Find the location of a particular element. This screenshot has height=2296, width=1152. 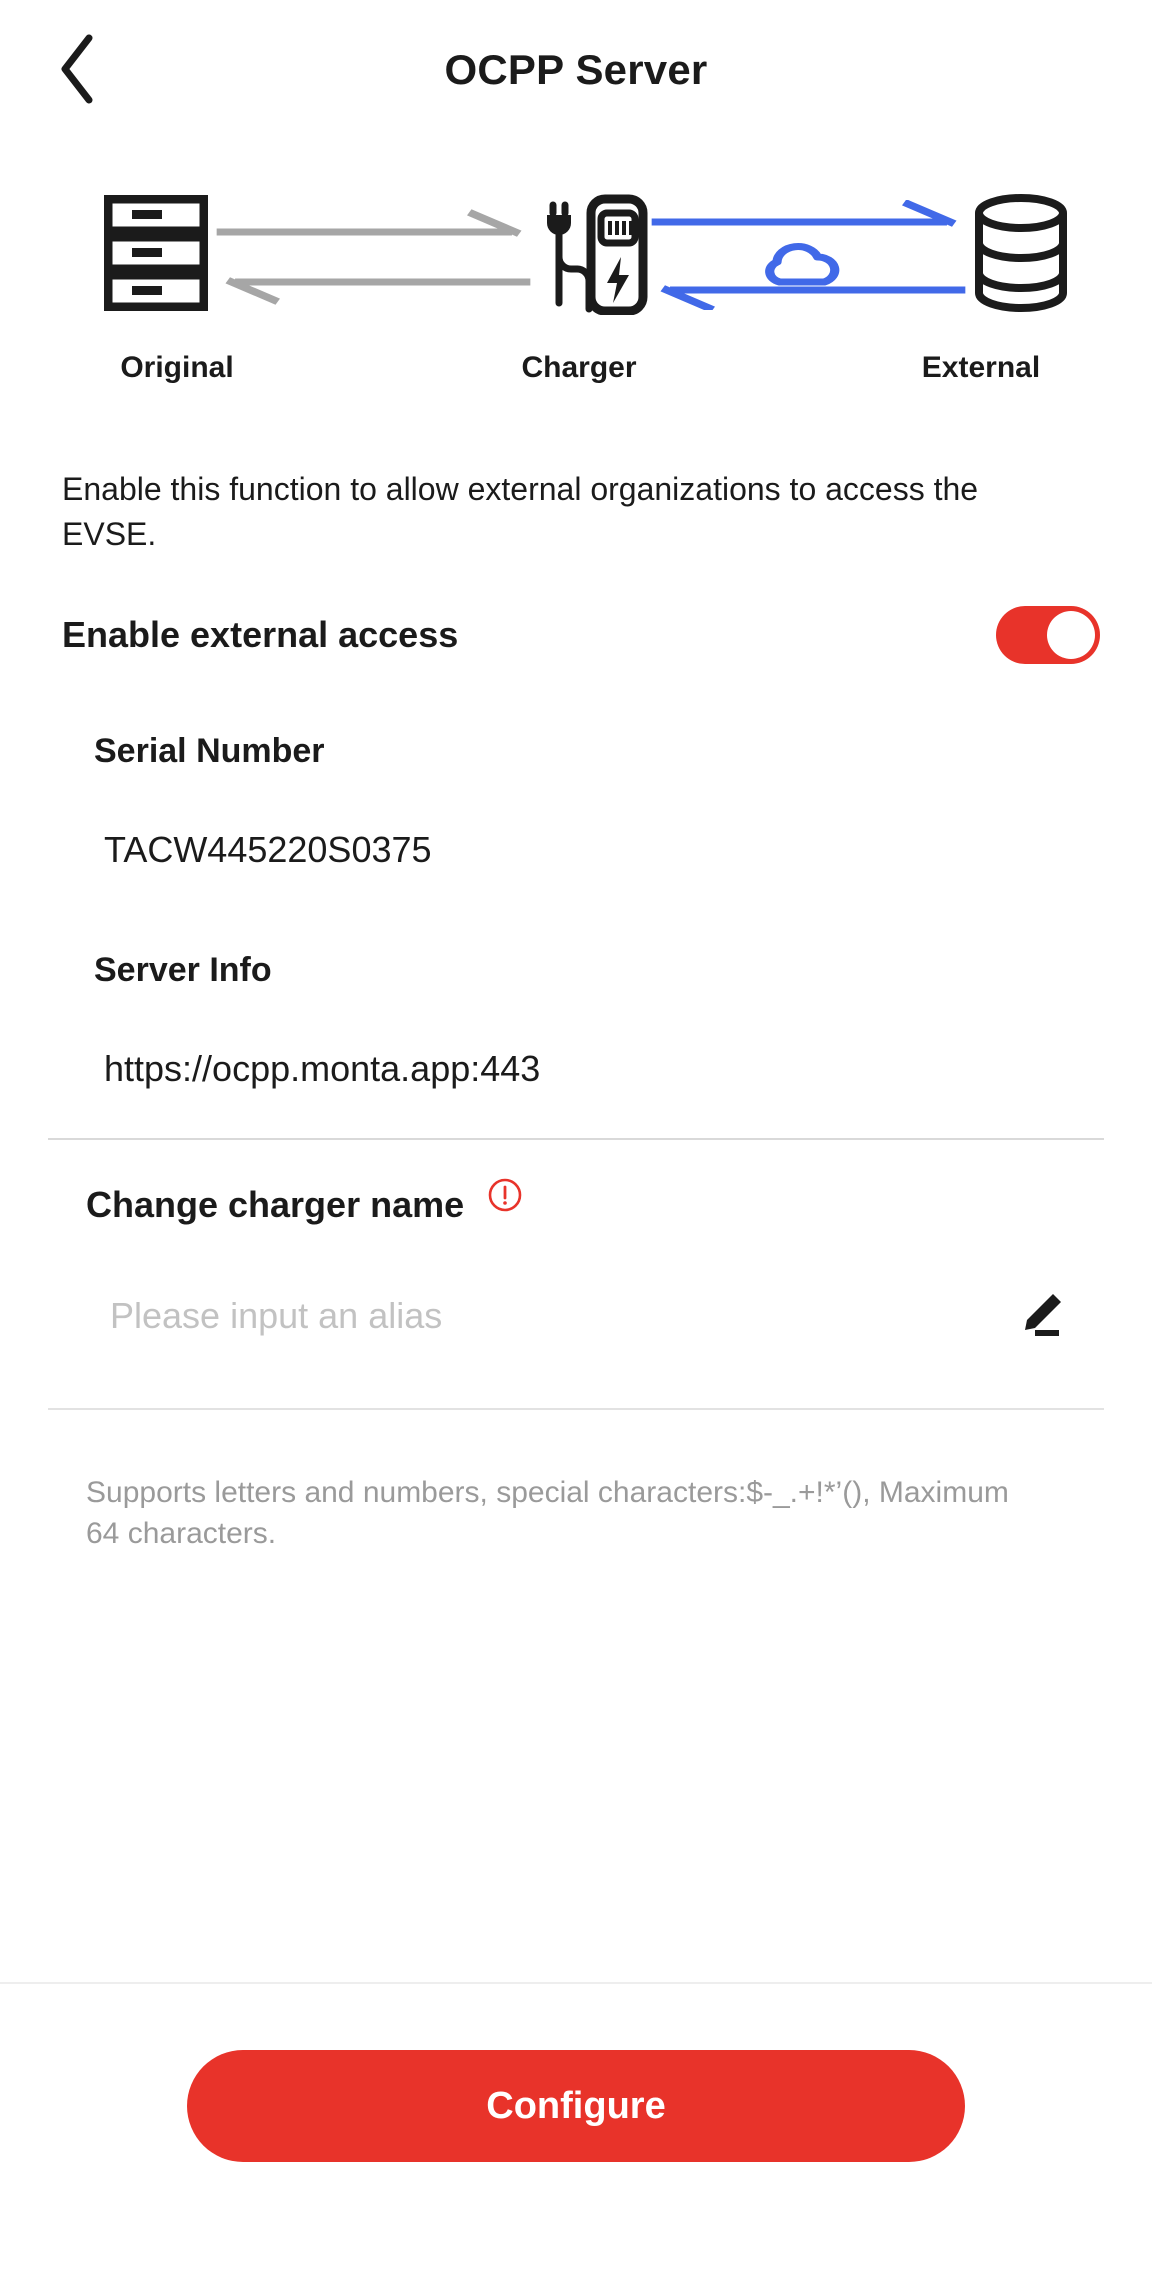

server-stack-icon is located at coordinates (156, 255).